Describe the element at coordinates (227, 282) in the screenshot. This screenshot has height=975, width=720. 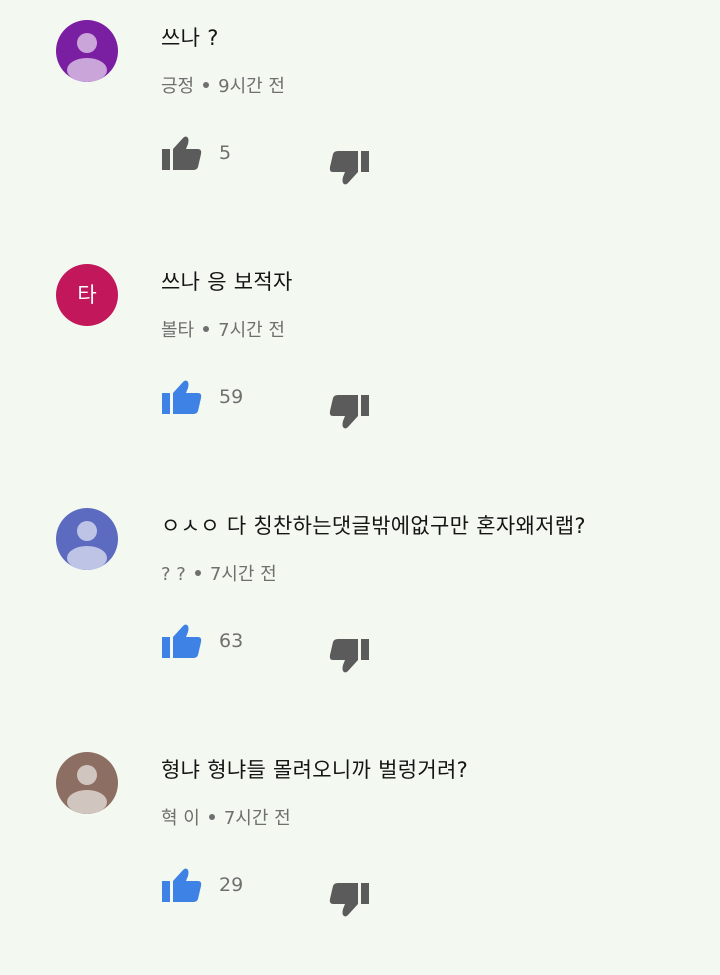
I see `comment-text: 쓰나 응 보적자` at that location.